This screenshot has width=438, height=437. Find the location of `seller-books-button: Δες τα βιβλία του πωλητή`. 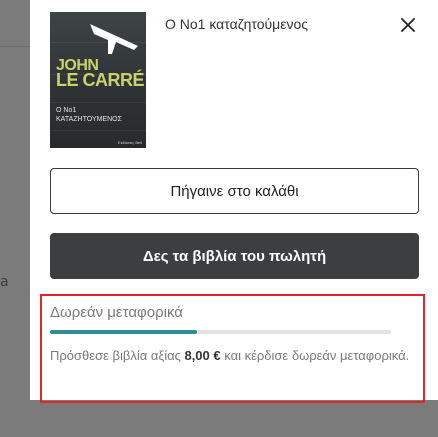

seller-books-button: Δες τα βιβλία του πωλητή is located at coordinates (234, 256).